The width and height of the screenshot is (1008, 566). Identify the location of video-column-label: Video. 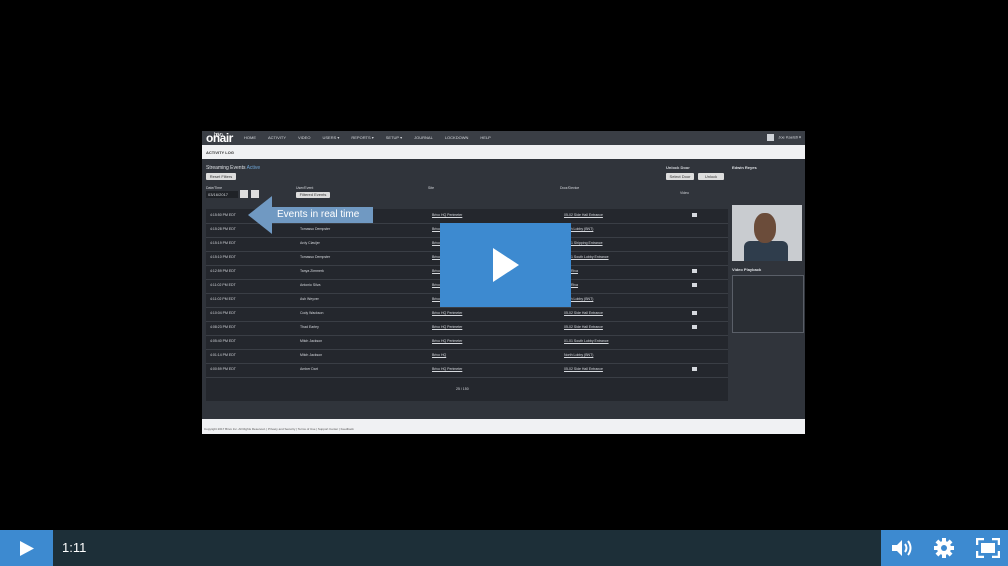
(684, 193).